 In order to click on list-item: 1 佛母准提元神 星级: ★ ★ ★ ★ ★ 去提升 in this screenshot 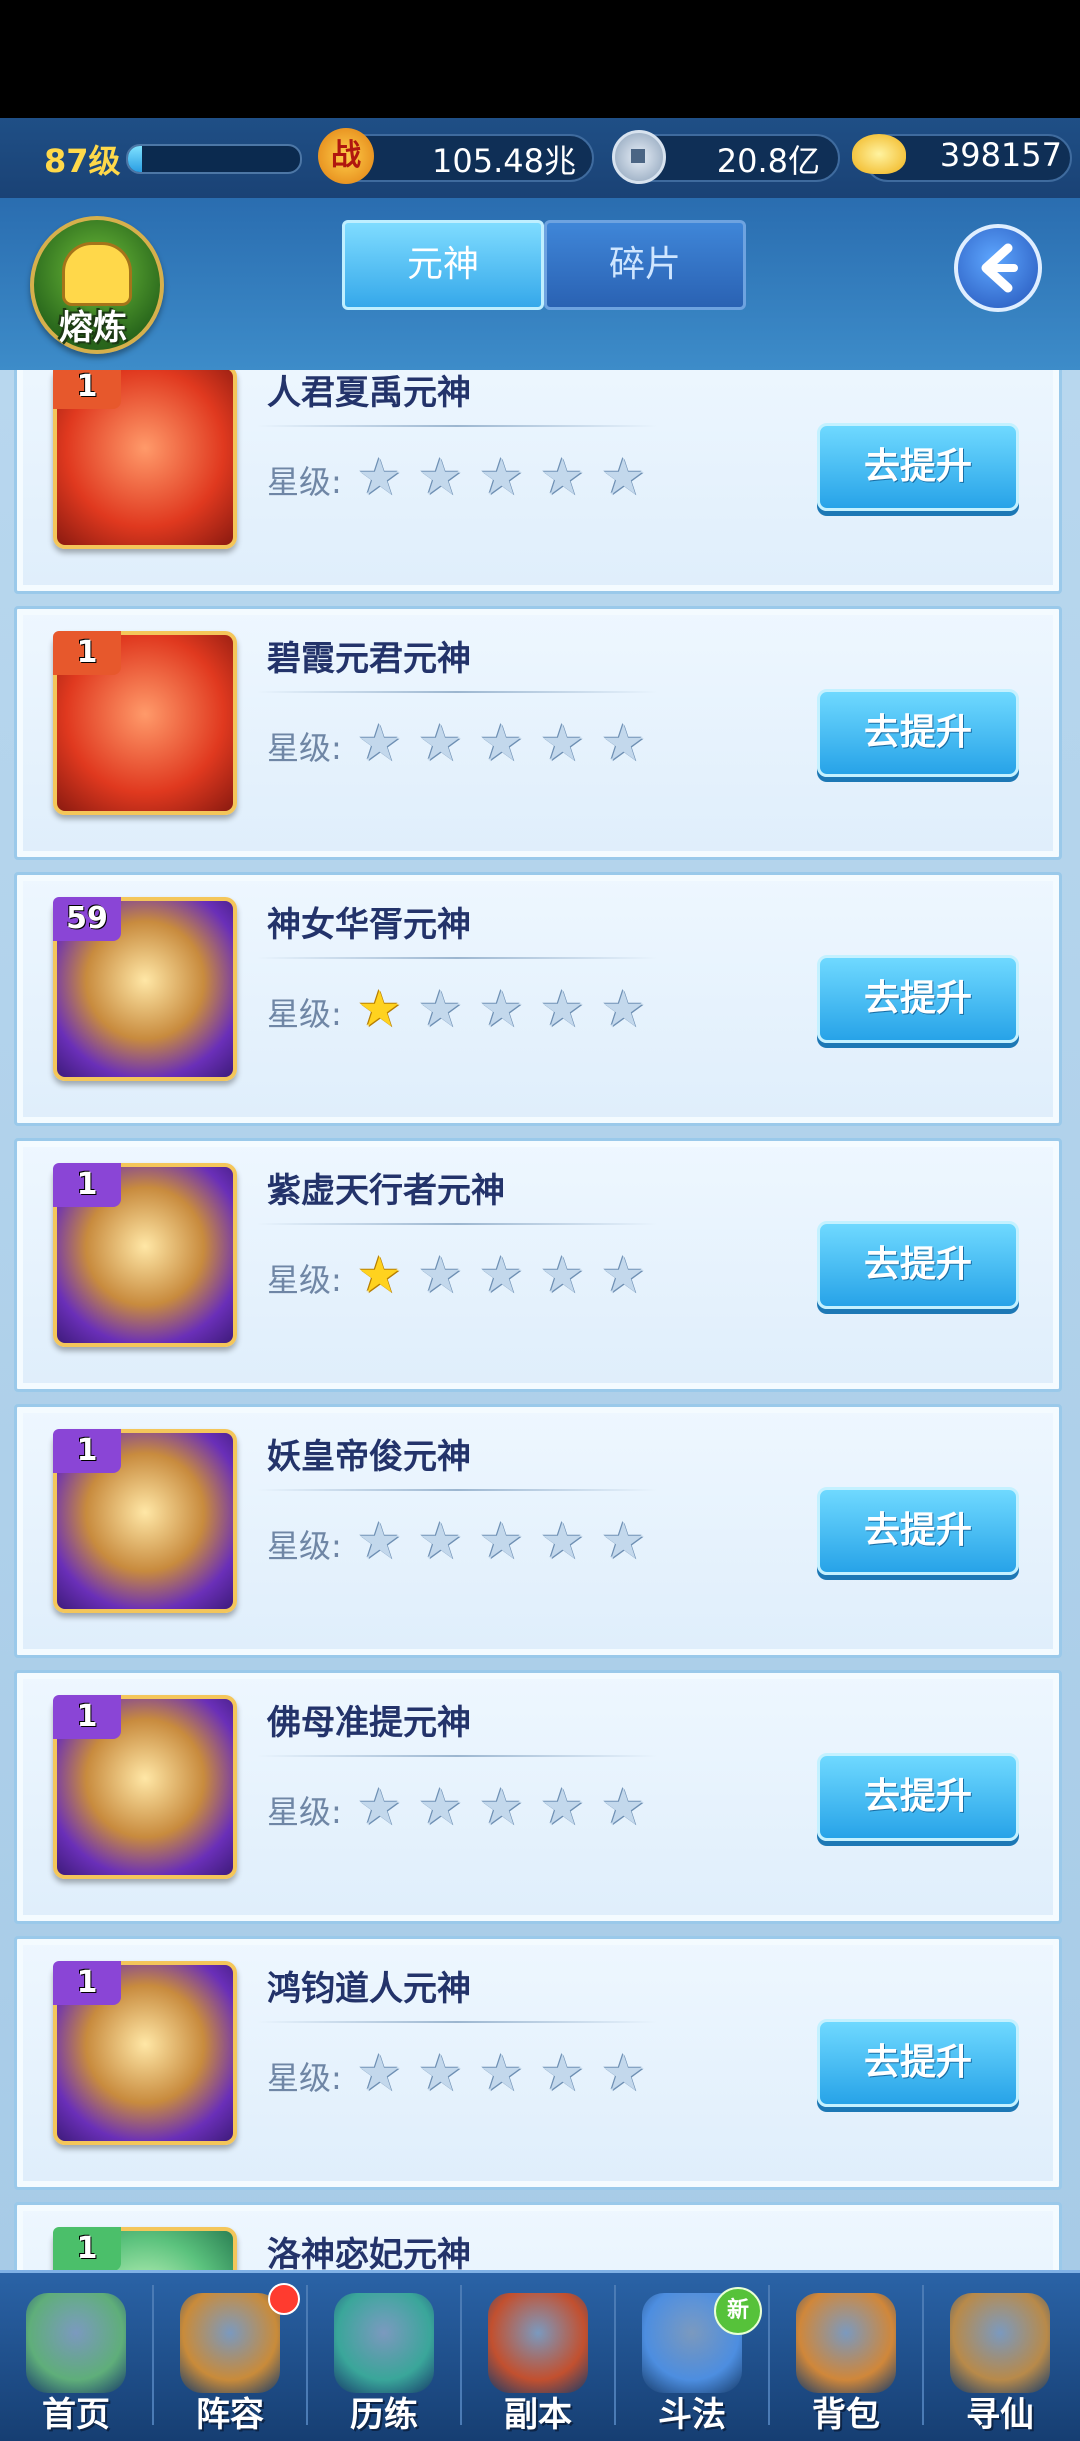, I will do `click(538, 1797)`.